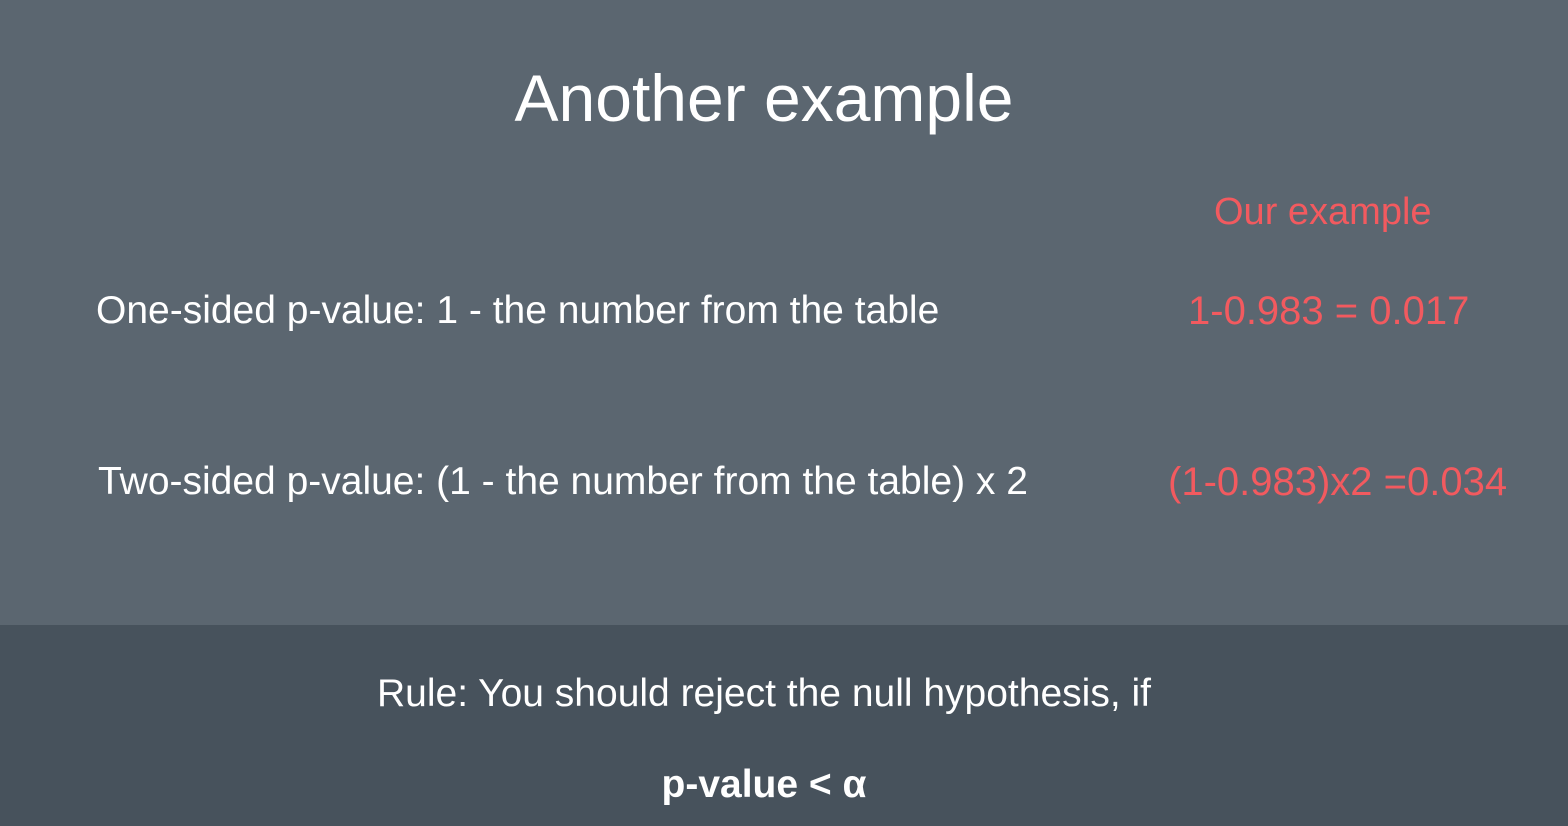 The image size is (1568, 826). Describe the element at coordinates (1329, 311) in the screenshot. I see `one-sided-value: 1-0.983 = 0.017` at that location.